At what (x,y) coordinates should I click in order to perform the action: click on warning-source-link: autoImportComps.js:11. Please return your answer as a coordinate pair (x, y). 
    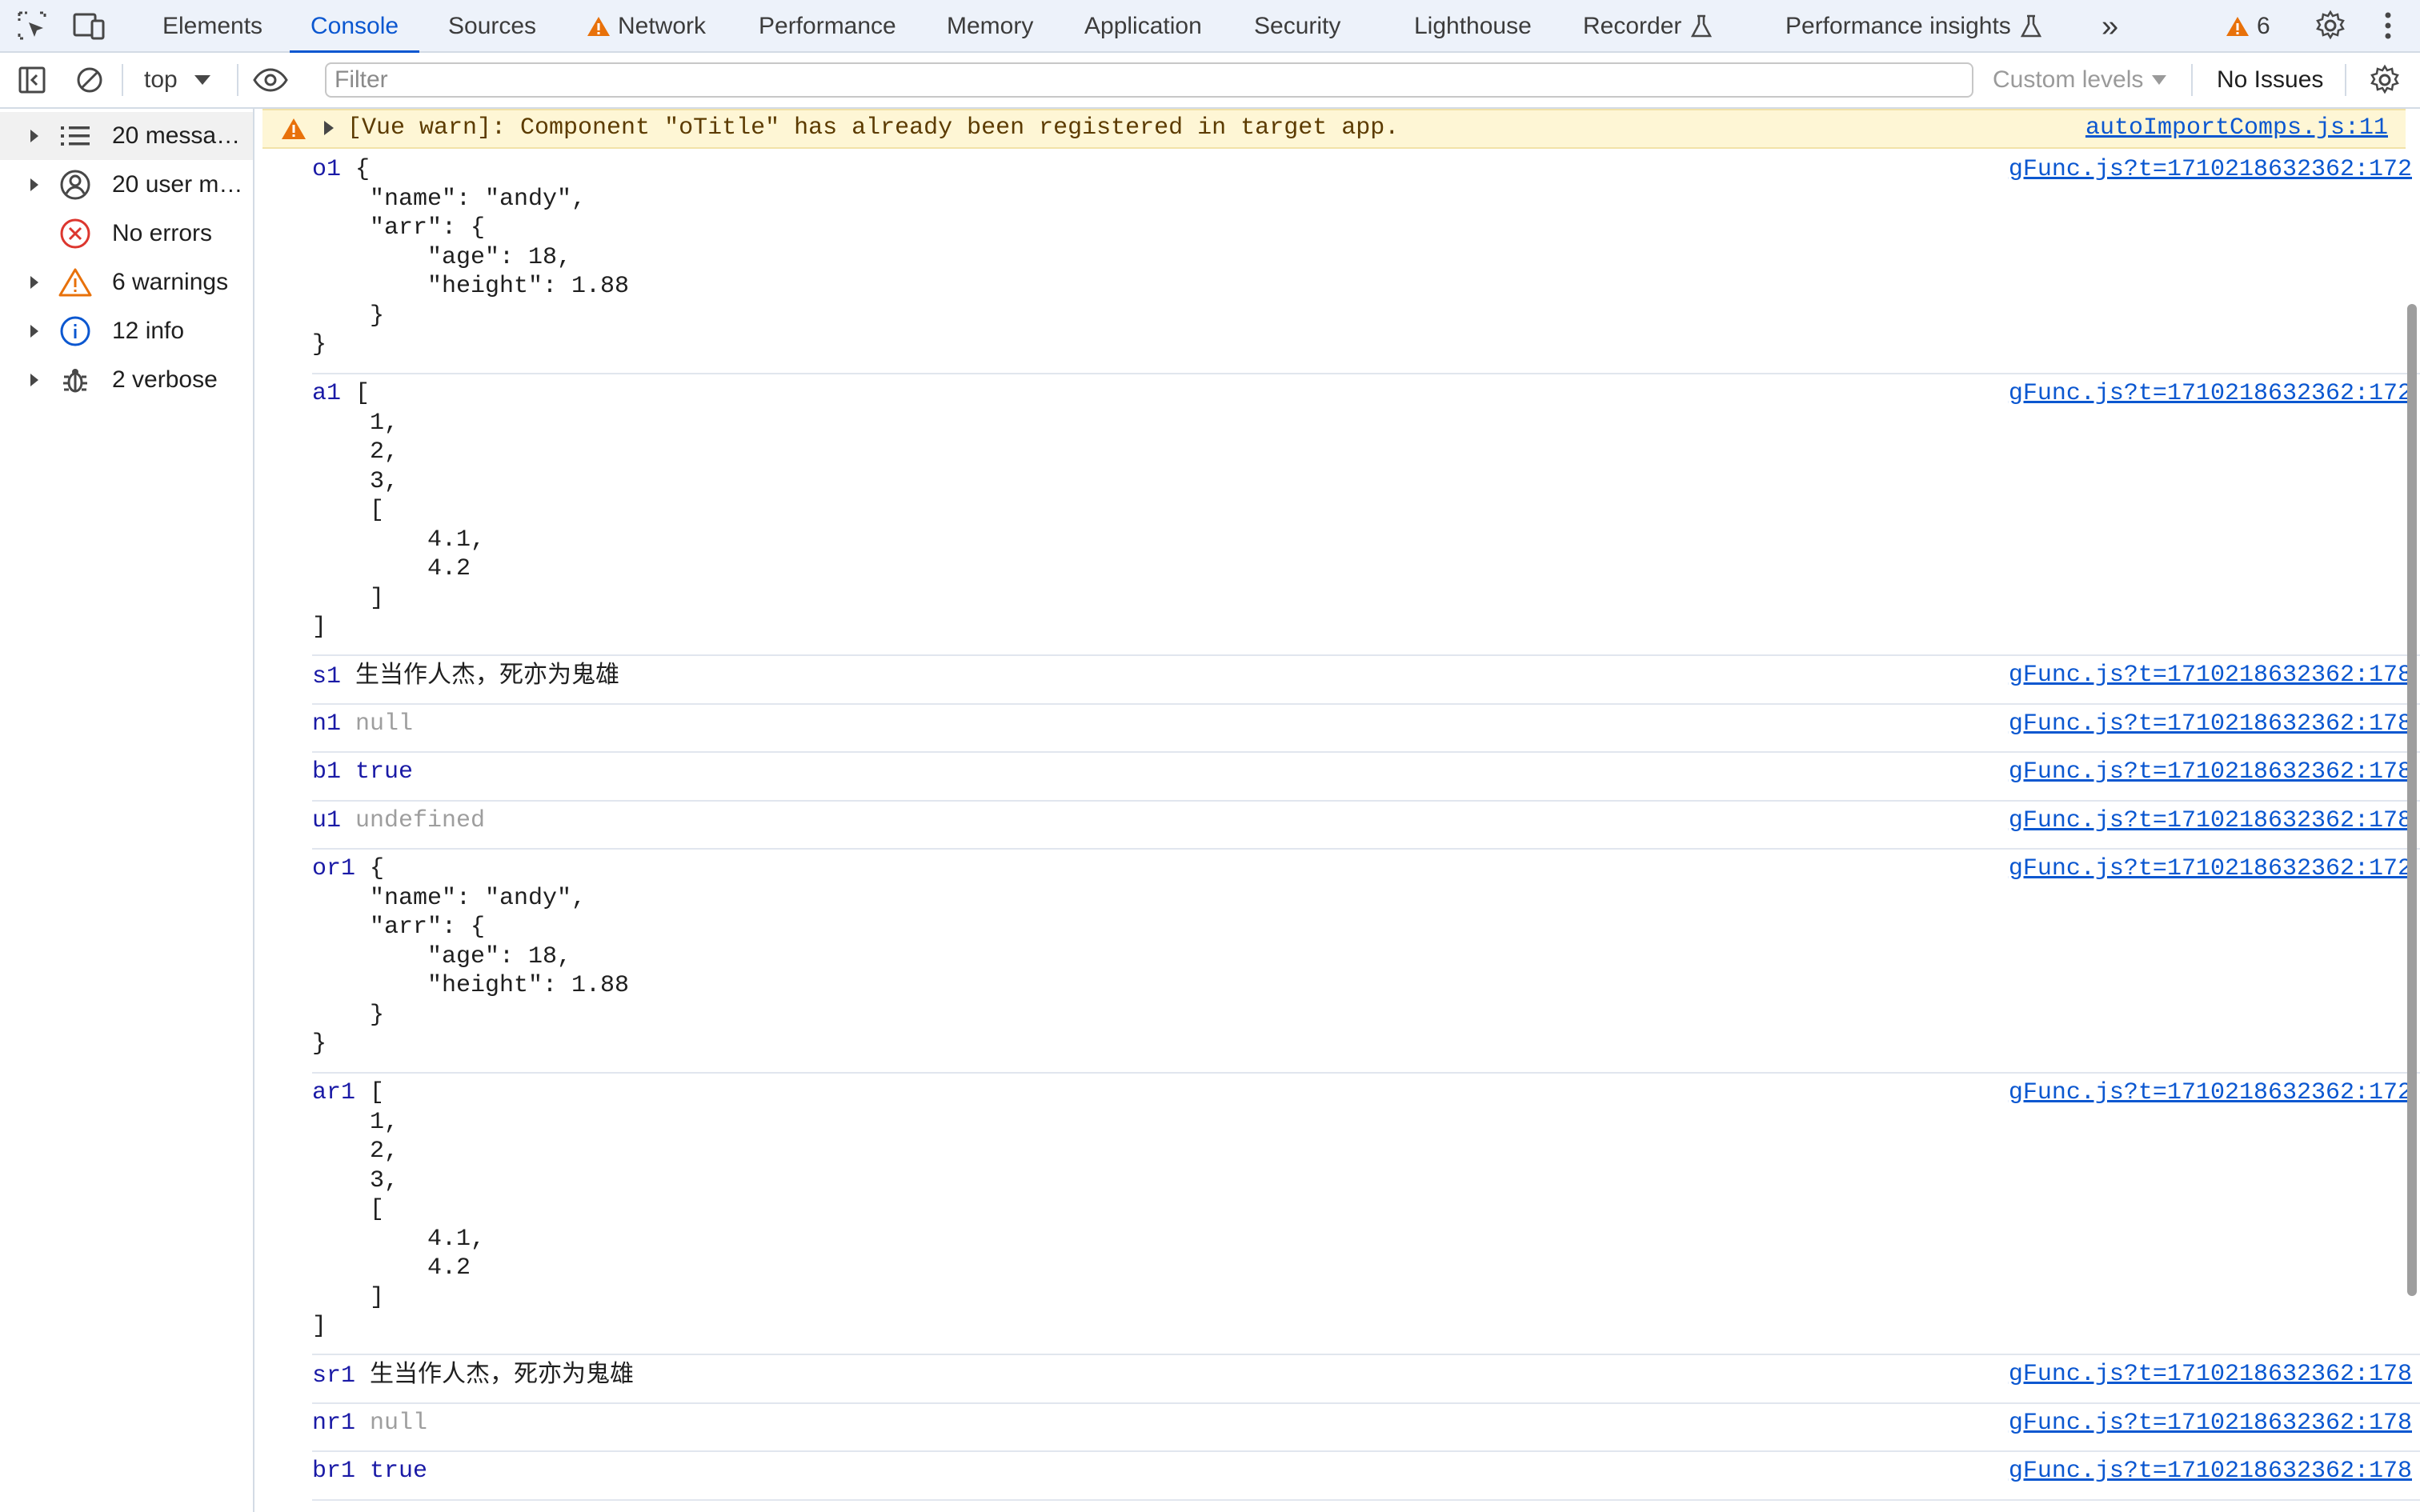
    Looking at the image, I should click on (2236, 128).